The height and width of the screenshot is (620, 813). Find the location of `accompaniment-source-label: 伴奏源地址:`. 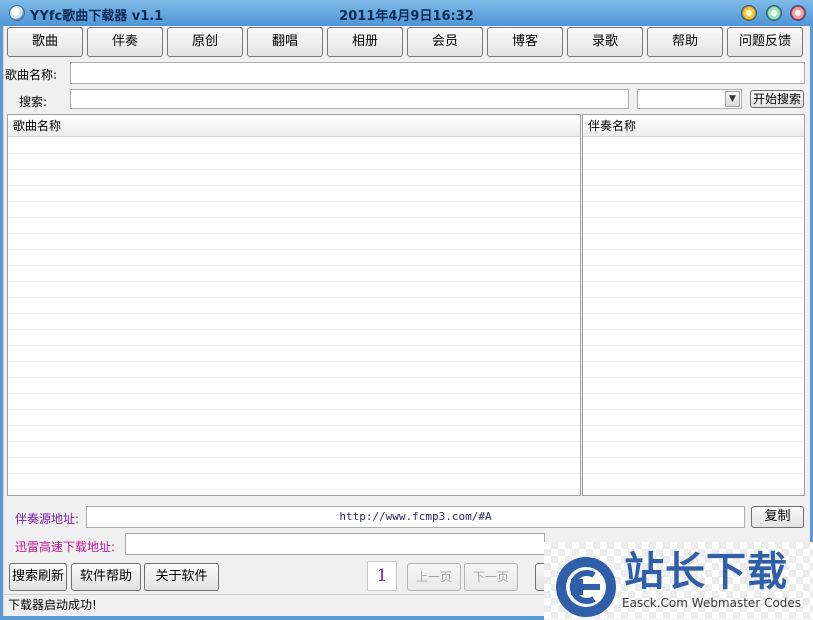

accompaniment-source-label: 伴奏源地址: is located at coordinates (47, 519).